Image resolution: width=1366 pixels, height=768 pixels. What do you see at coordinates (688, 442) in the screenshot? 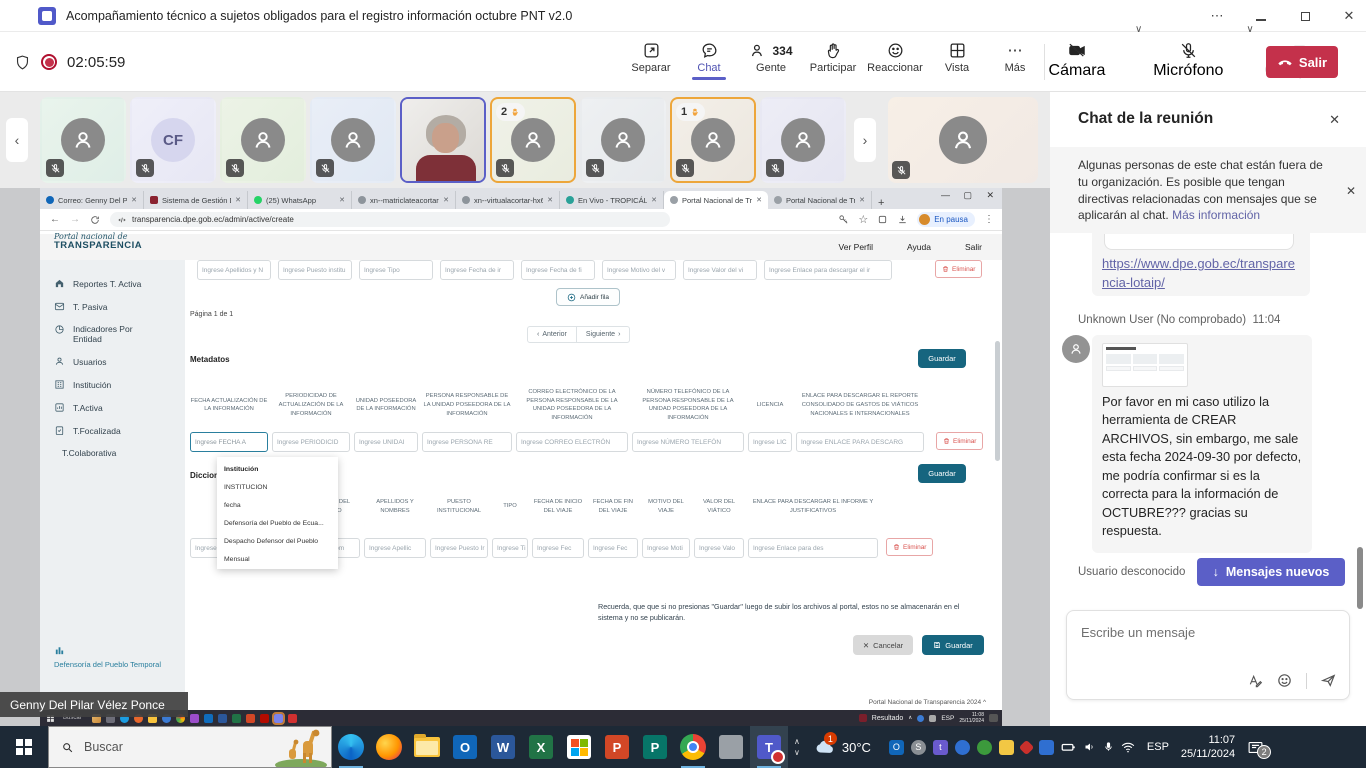
I see `telefono-input: Ingrese NÚMERO TELEFÓN` at bounding box center [688, 442].